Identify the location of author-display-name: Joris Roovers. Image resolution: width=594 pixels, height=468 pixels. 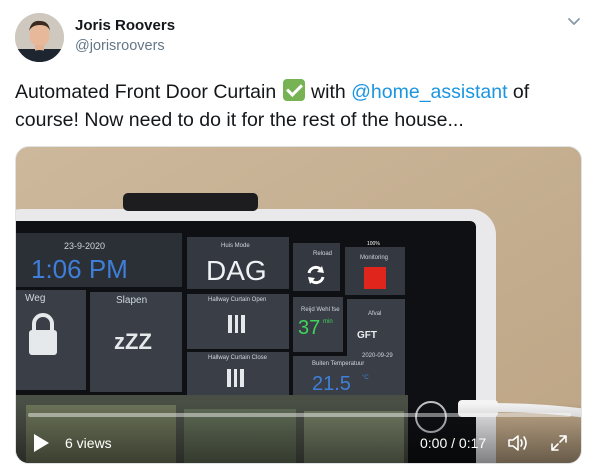
(125, 25).